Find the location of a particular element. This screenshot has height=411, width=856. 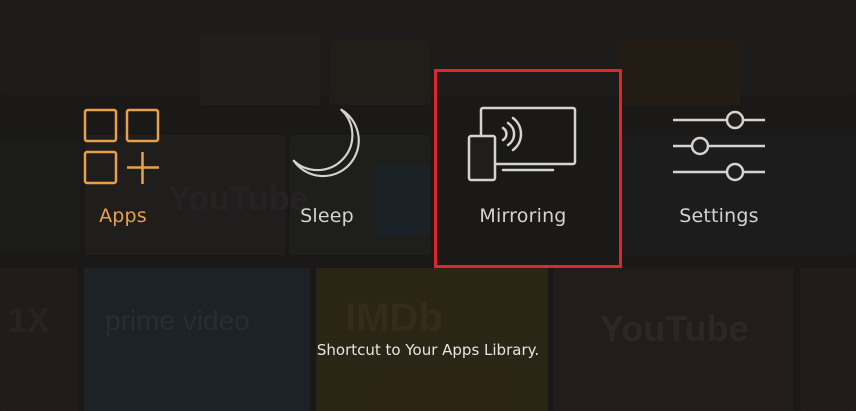

quick-menu-mirroring: Mirroring is located at coordinates (523, 170).